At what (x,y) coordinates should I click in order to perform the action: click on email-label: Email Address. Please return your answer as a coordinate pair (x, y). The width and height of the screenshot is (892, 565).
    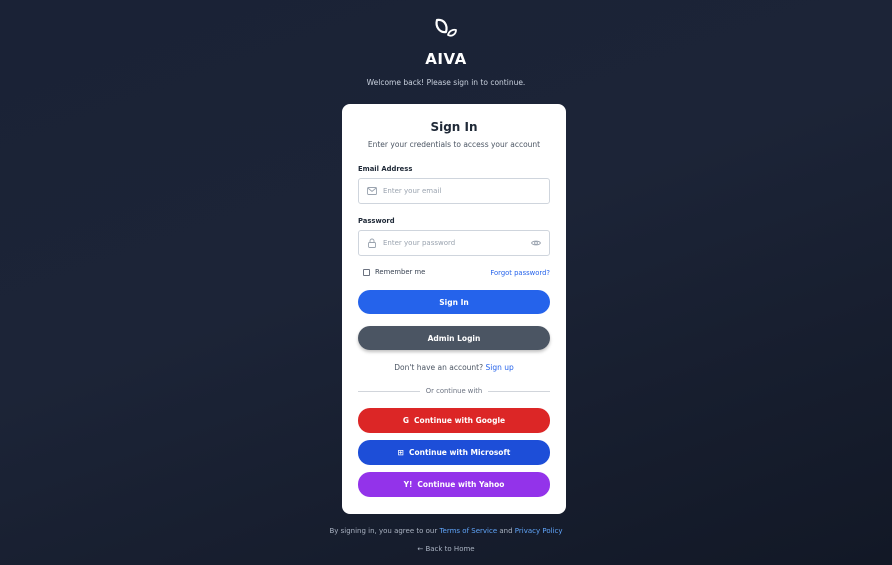
    Looking at the image, I should click on (385, 169).